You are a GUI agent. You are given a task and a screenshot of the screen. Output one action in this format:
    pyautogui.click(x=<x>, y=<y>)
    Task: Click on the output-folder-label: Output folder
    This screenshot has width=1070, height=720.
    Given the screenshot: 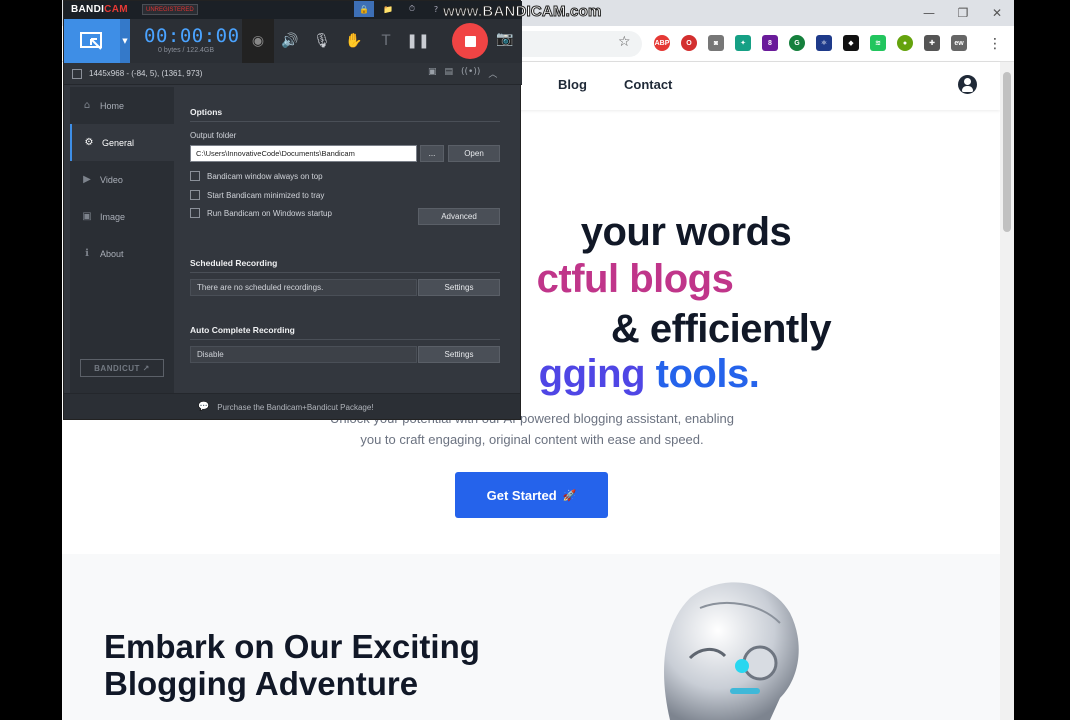 What is the action you would take?
    pyautogui.click(x=213, y=135)
    